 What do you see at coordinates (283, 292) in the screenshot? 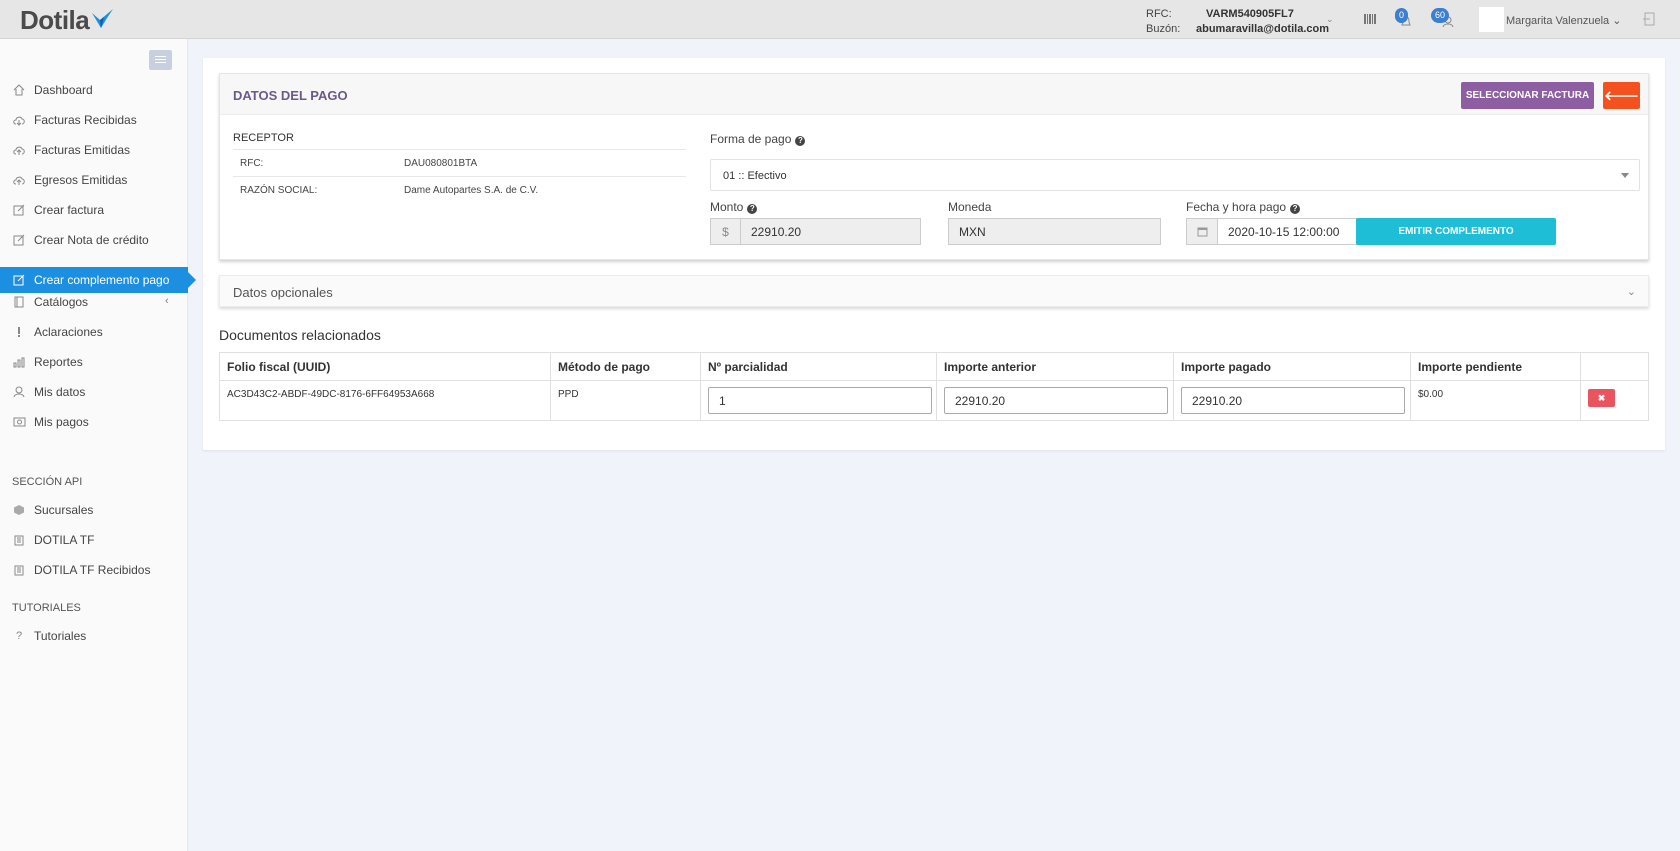
I see `datos-opcionales-title: Datos opcionales` at bounding box center [283, 292].